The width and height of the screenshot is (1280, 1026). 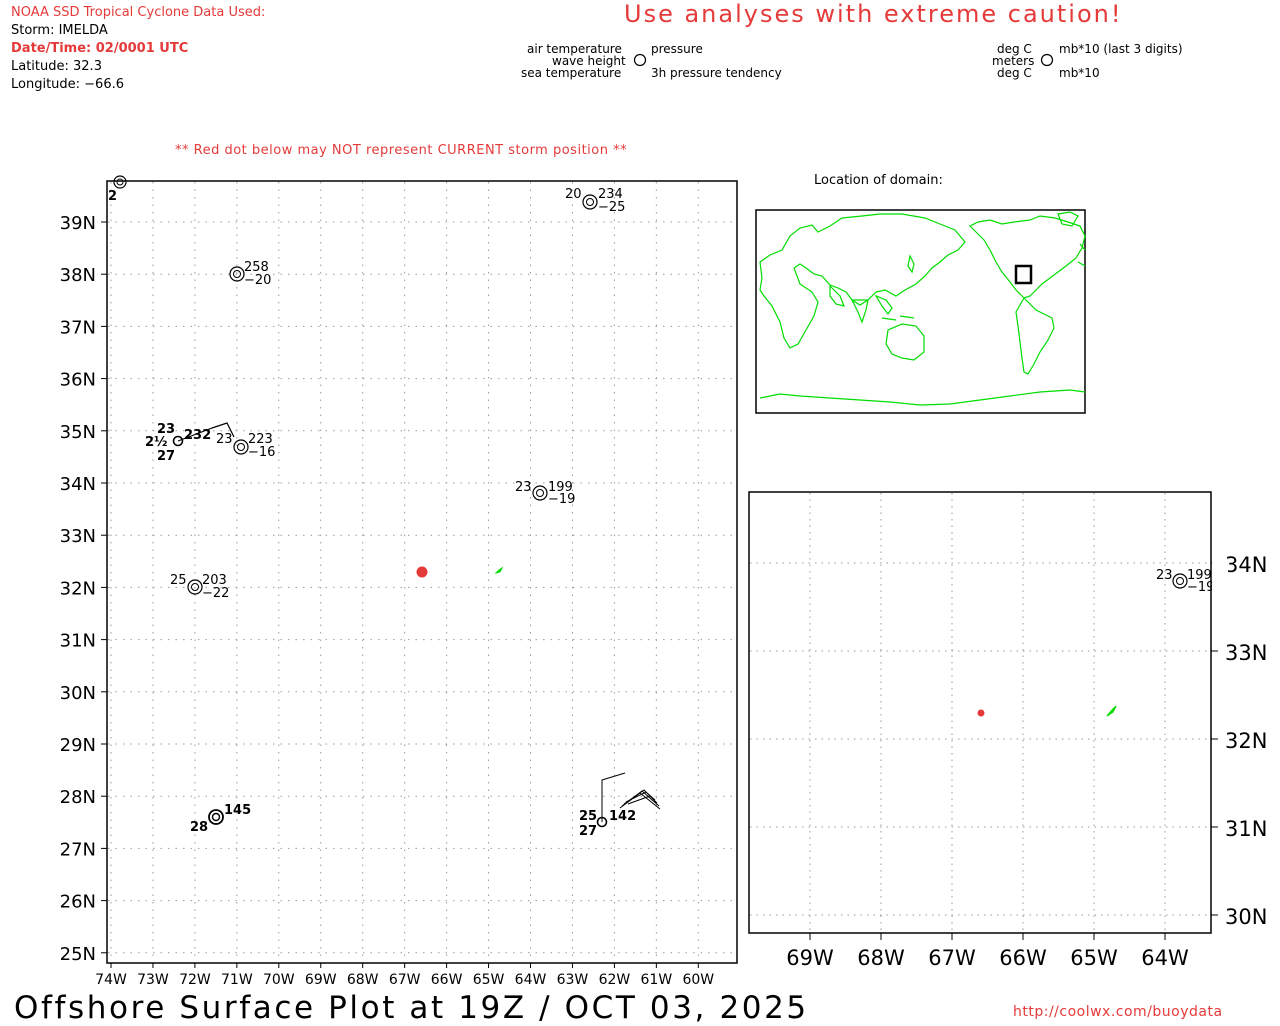 What do you see at coordinates (1246, 741) in the screenshot?
I see `lat-label: 32N` at bounding box center [1246, 741].